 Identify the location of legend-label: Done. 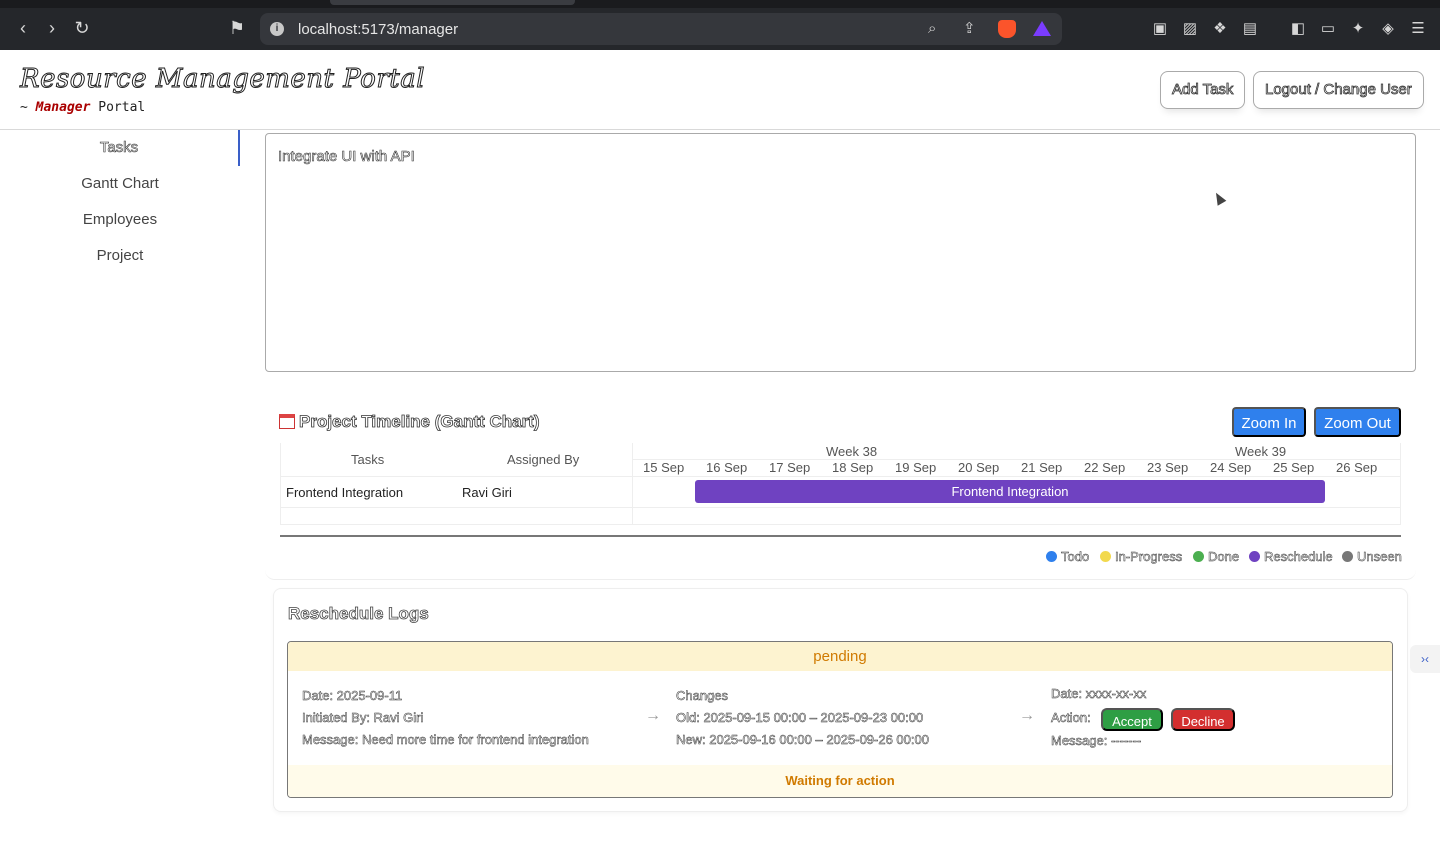
(1224, 557).